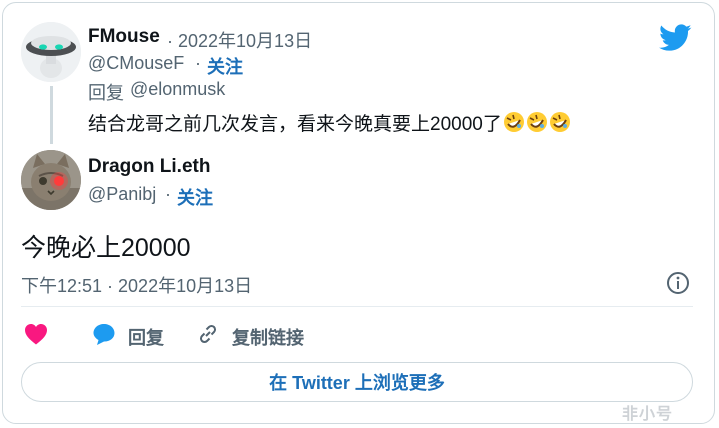 This screenshot has height=428, width=719. Describe the element at coordinates (106, 93) in the screenshot. I see `reply-to-prefix: 回复` at that location.